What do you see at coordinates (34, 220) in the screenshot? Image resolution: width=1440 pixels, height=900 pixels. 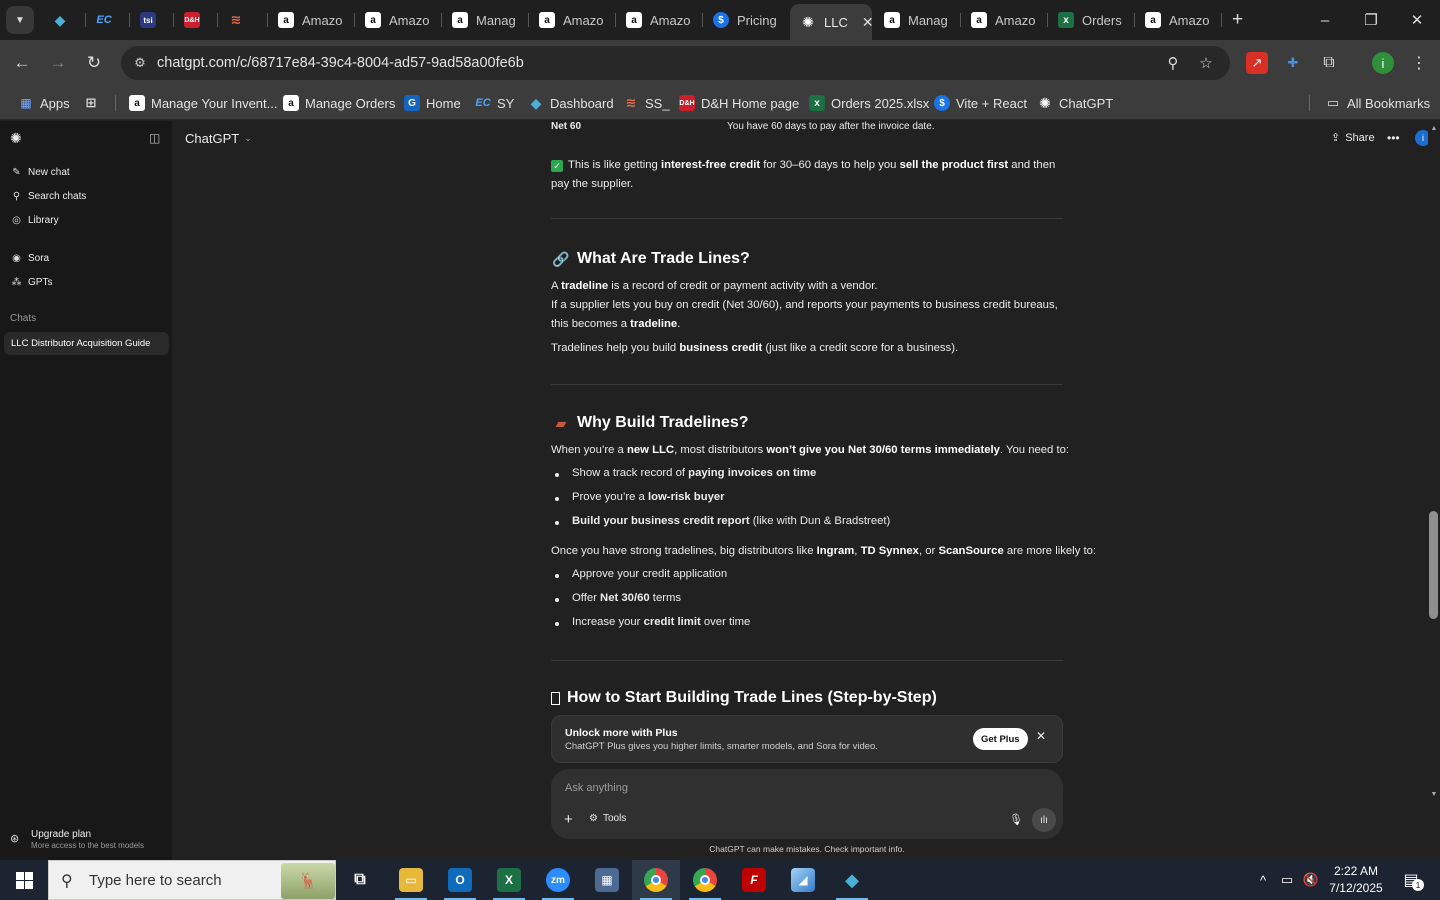 I see `library-button: ◎ Library` at bounding box center [34, 220].